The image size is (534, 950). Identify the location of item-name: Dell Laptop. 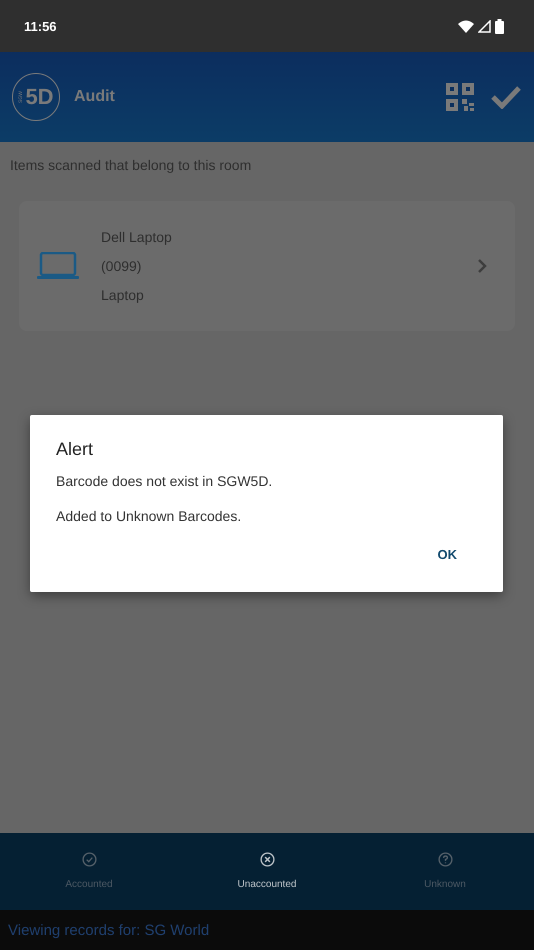
(137, 237).